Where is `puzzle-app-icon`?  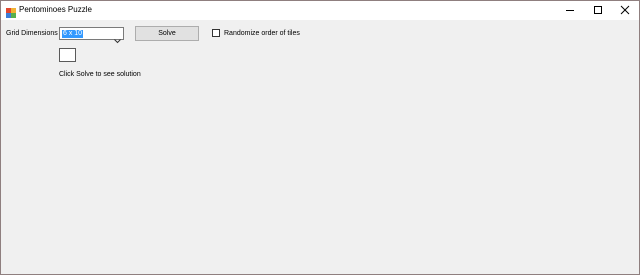 puzzle-app-icon is located at coordinates (11, 11).